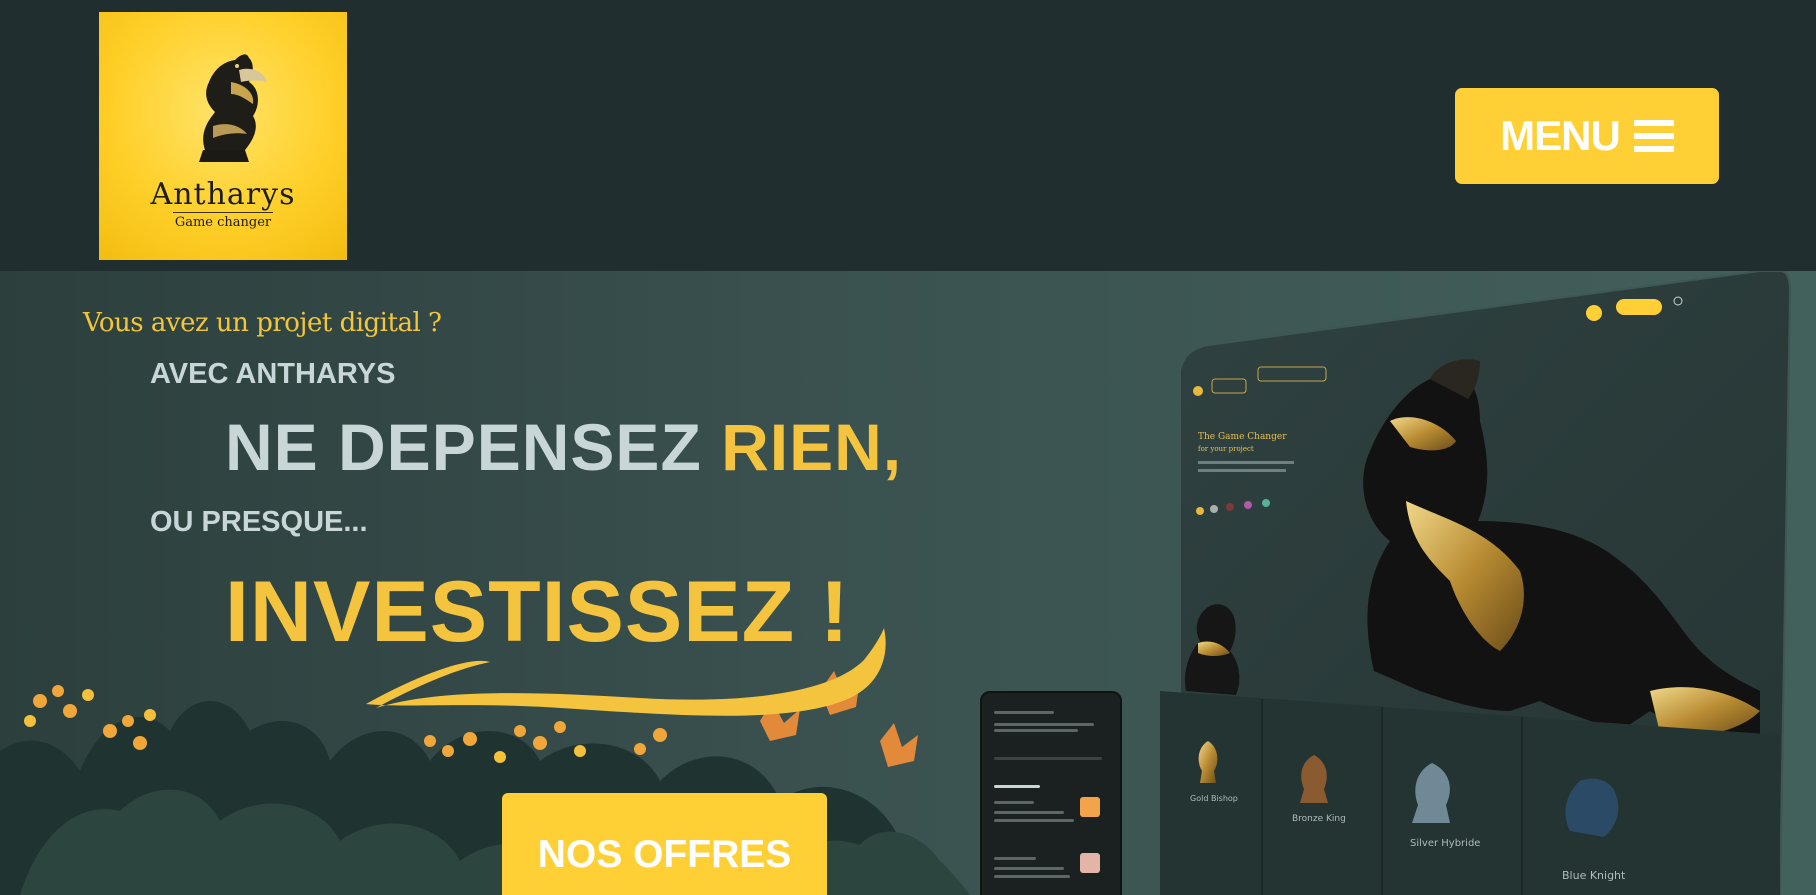  Describe the element at coordinates (262, 323) in the screenshot. I see `hero-question: Vous avez un projet digital ?` at that location.